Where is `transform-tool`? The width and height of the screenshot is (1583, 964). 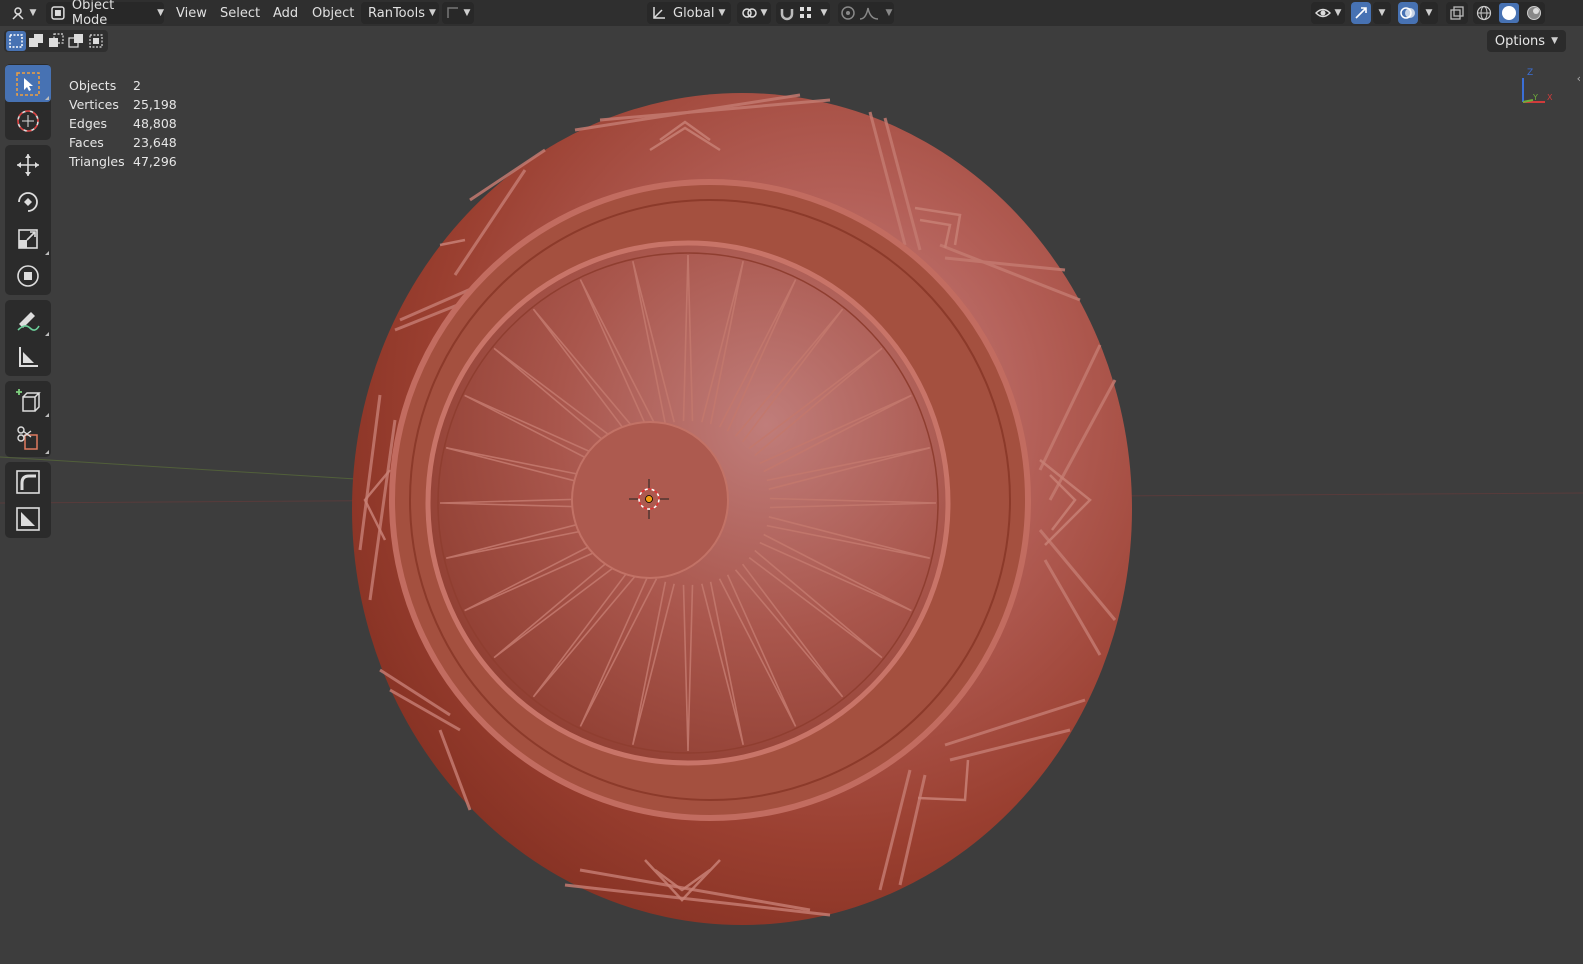 transform-tool is located at coordinates (28, 275).